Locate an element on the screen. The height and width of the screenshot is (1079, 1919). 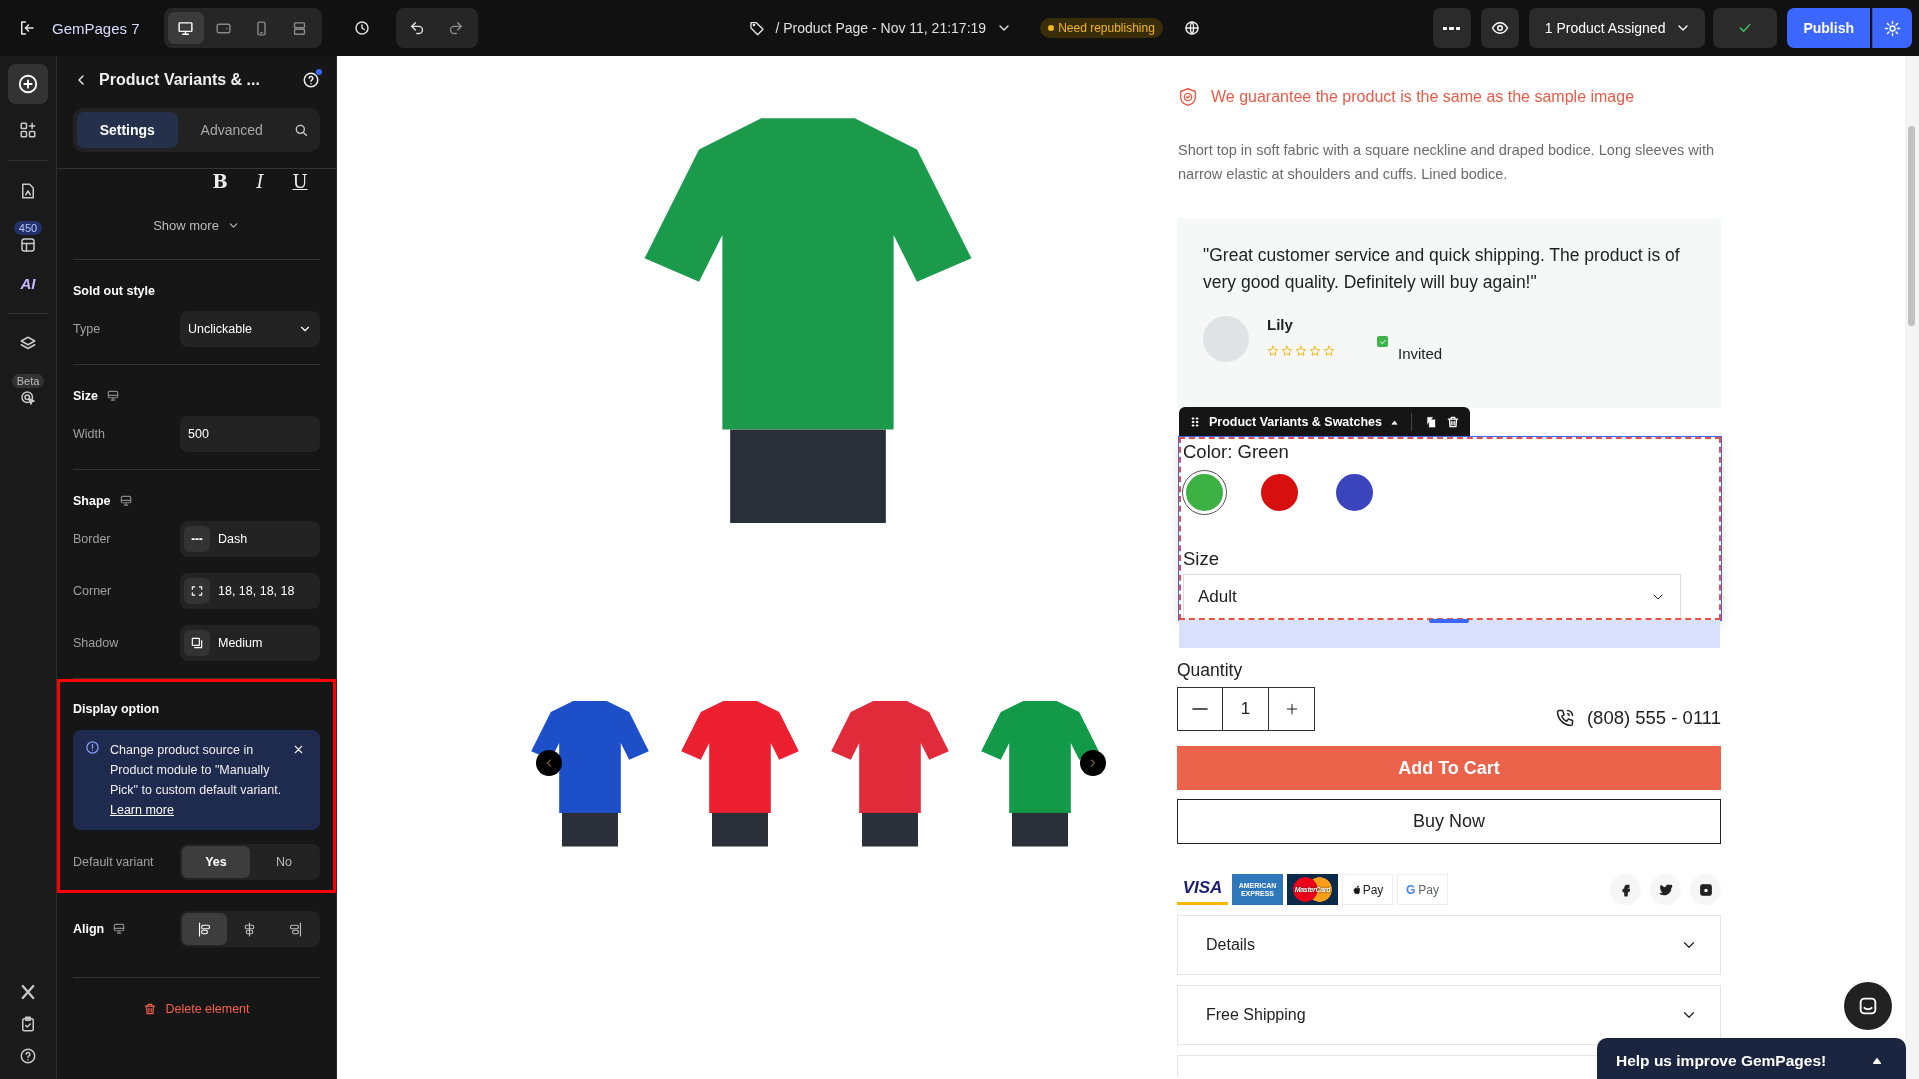
shadow-icon is located at coordinates (197, 643).